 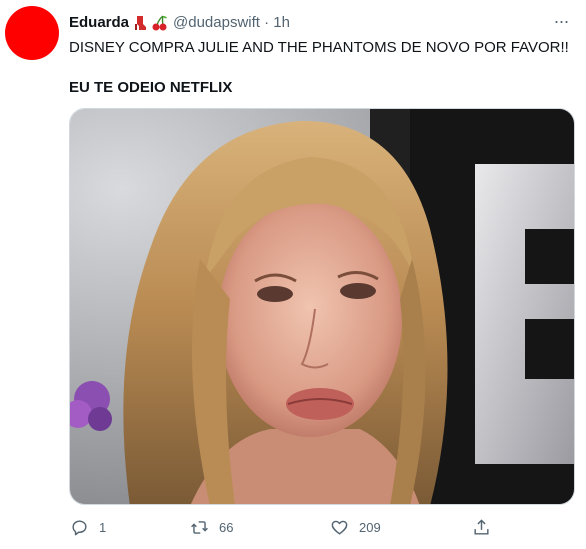 What do you see at coordinates (370, 527) in the screenshot?
I see `like-count: 209` at bounding box center [370, 527].